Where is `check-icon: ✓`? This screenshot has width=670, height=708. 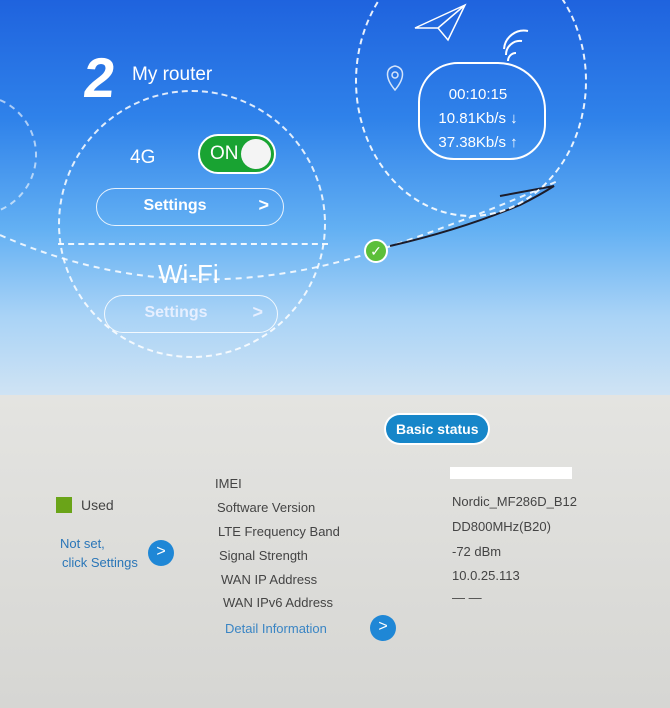 check-icon: ✓ is located at coordinates (376, 251).